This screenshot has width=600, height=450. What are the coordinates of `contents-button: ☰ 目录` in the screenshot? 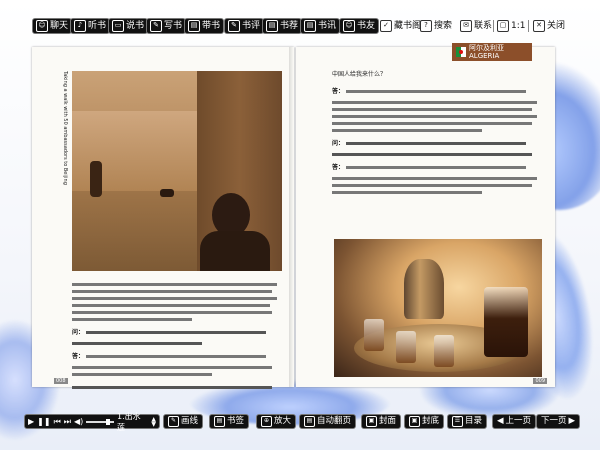 It's located at (467, 421).